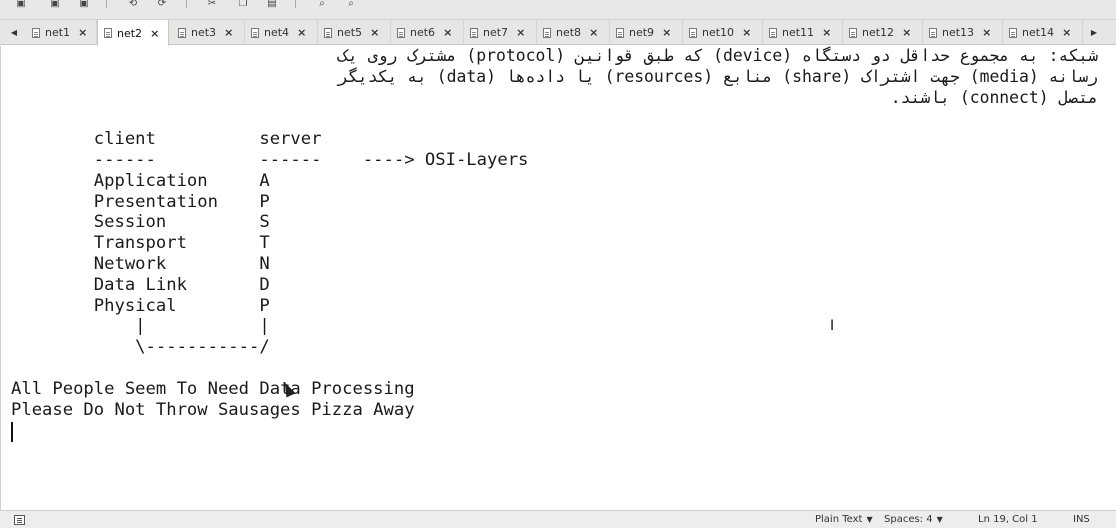 This screenshot has height=528, width=1116. I want to click on tab-label: net8, so click(569, 32).